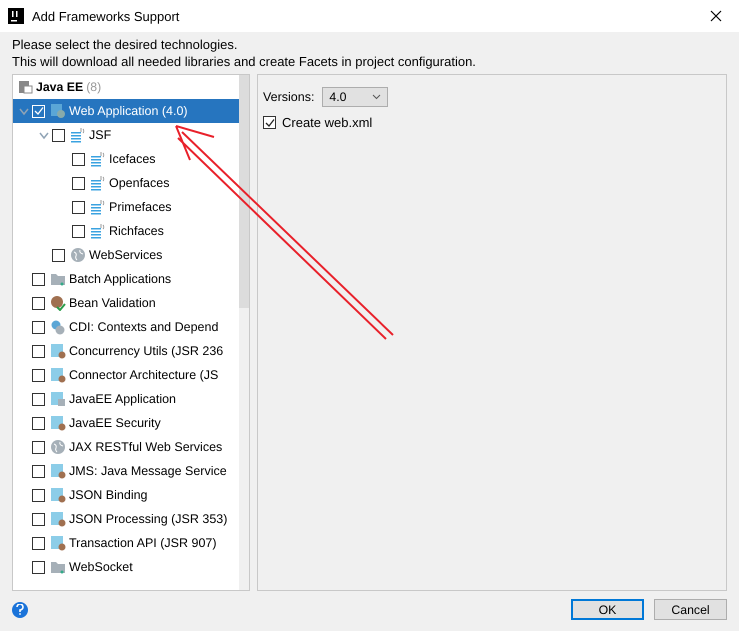  What do you see at coordinates (716, 16) in the screenshot?
I see `close-icon` at bounding box center [716, 16].